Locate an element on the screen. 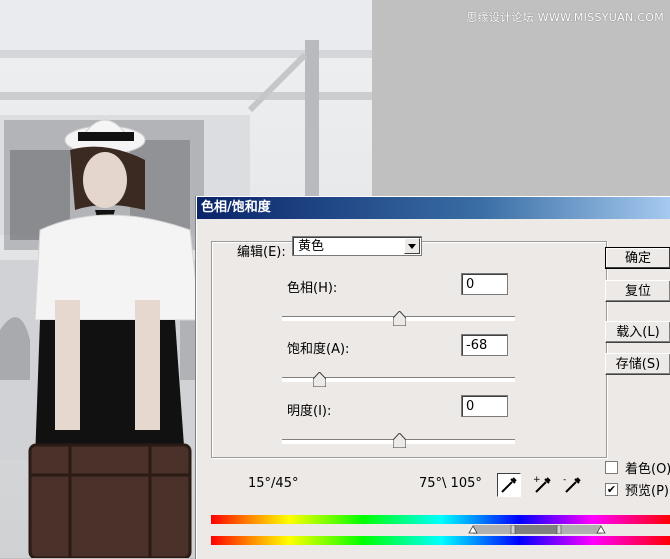 This screenshot has width=670, height=559. spectrum-top-bar is located at coordinates (440, 519).